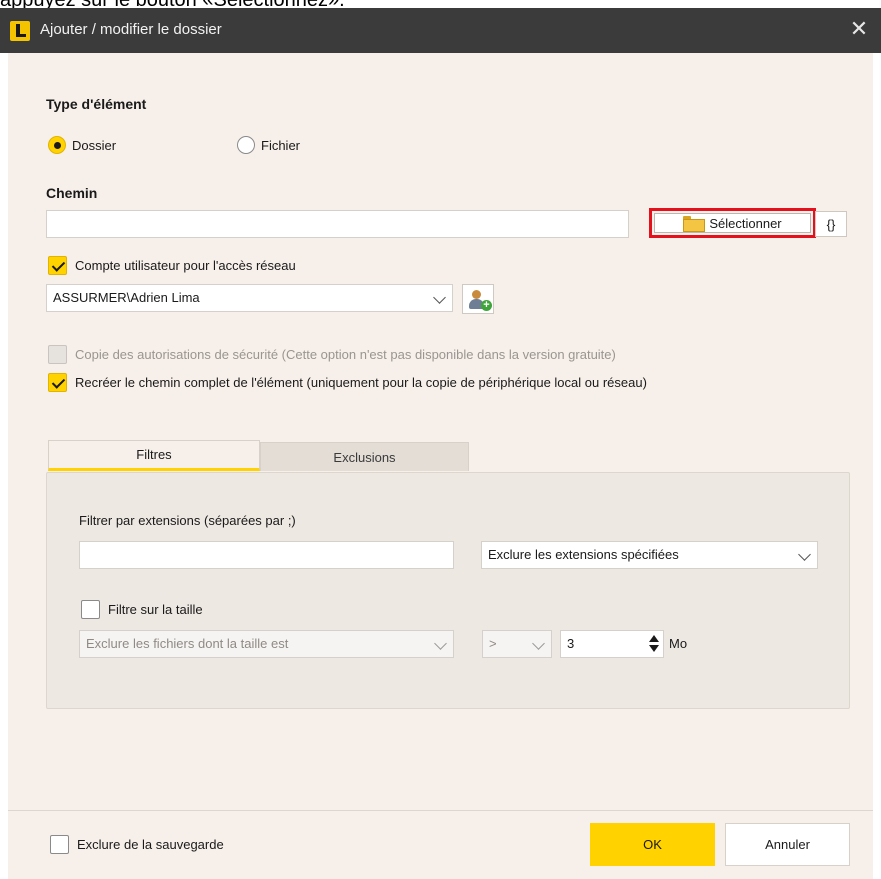 The height and width of the screenshot is (879, 881). Describe the element at coordinates (94, 145) in the screenshot. I see `radio-dossier-label: Dossier` at that location.